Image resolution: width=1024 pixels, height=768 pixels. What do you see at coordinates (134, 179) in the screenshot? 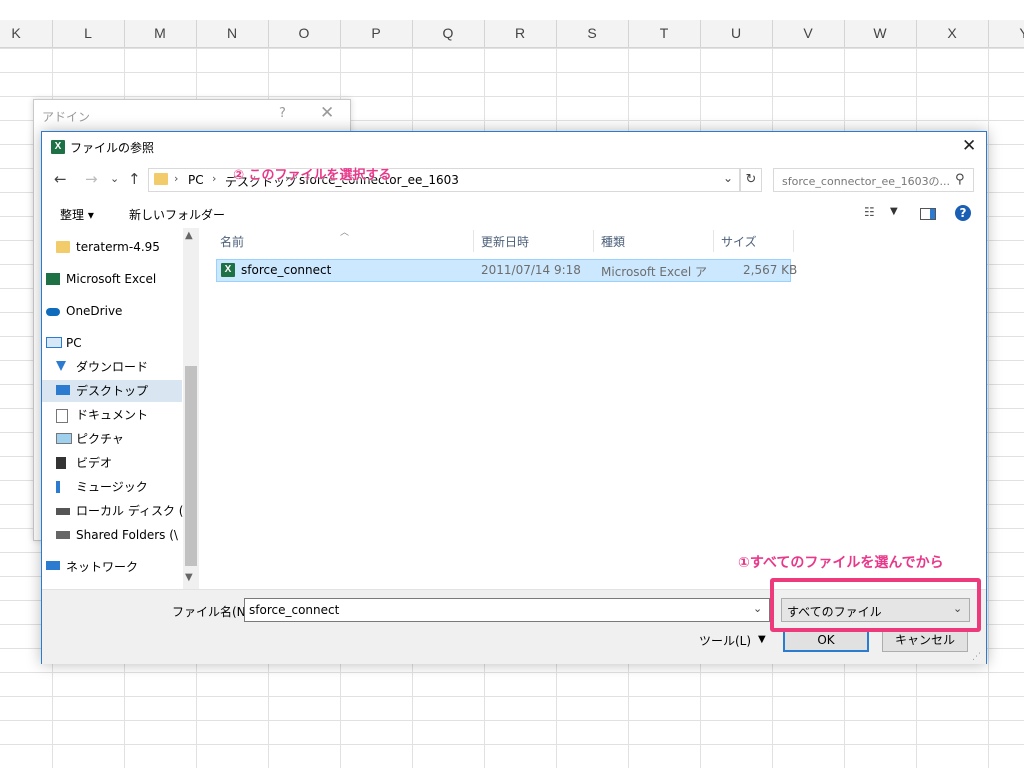
I see `up-button: ↑` at bounding box center [134, 179].